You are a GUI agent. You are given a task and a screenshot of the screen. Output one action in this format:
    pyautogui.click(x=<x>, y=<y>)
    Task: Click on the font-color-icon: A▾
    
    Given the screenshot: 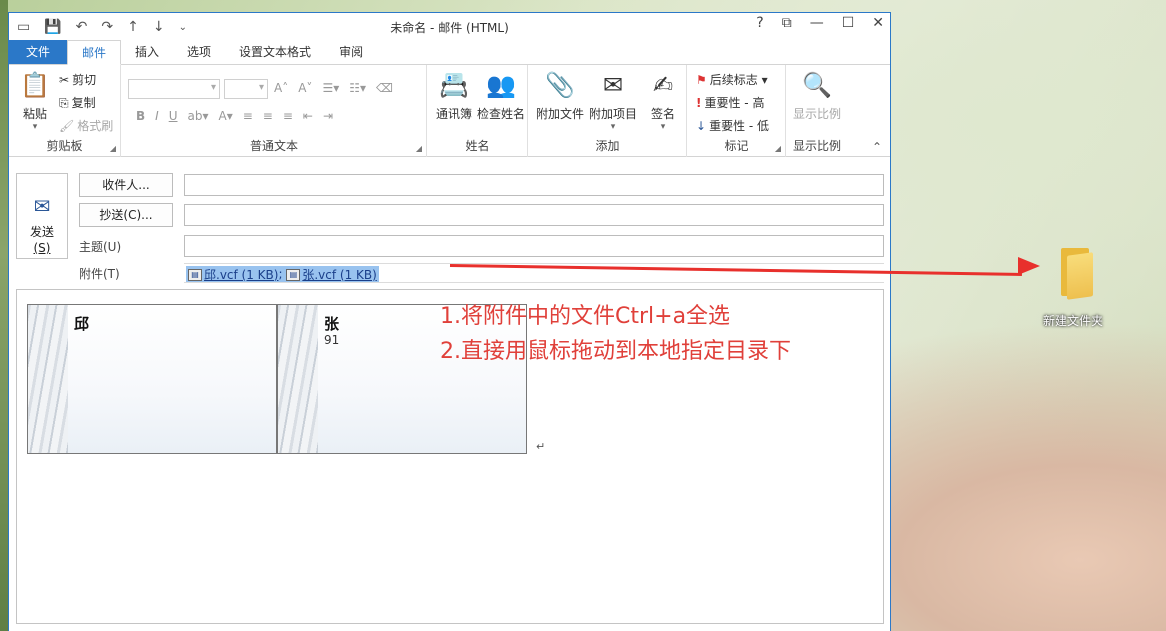 What is the action you would take?
    pyautogui.click(x=226, y=116)
    